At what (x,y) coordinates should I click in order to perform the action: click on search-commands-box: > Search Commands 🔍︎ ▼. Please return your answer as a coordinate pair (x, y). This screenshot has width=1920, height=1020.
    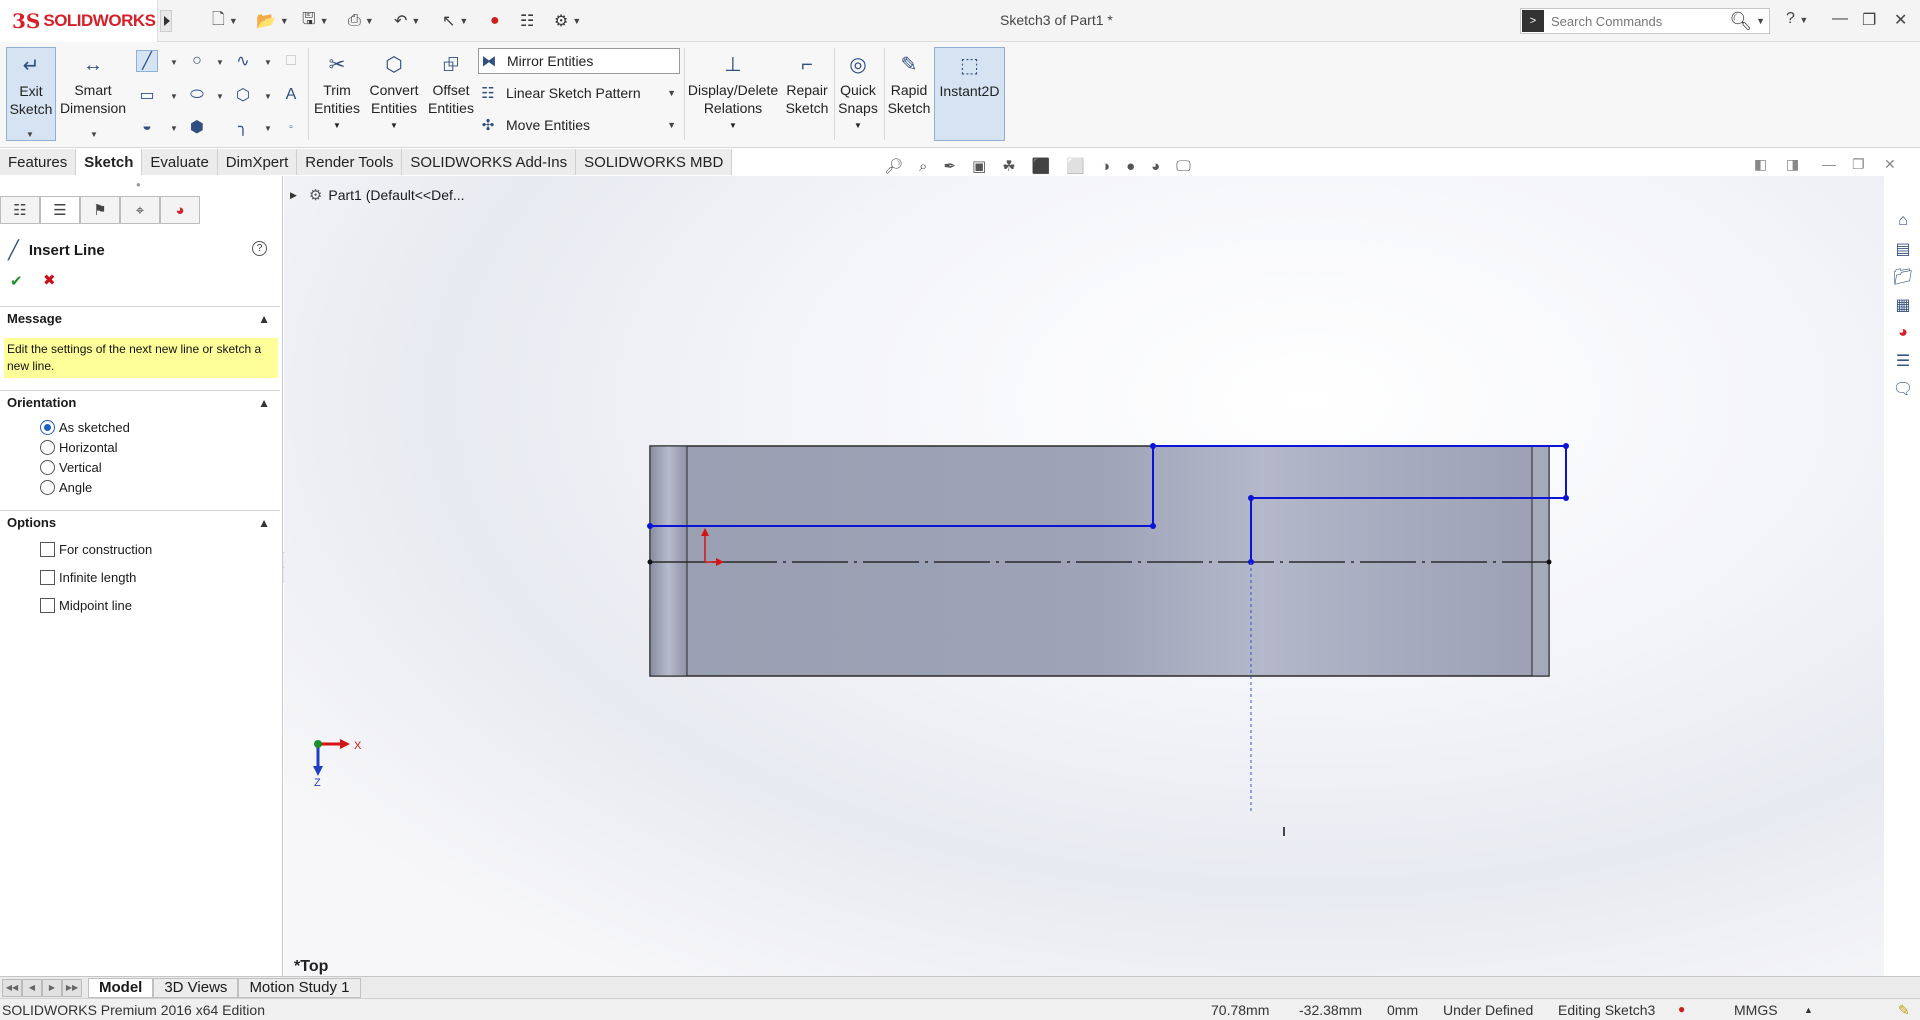
    Looking at the image, I should click on (1645, 21).